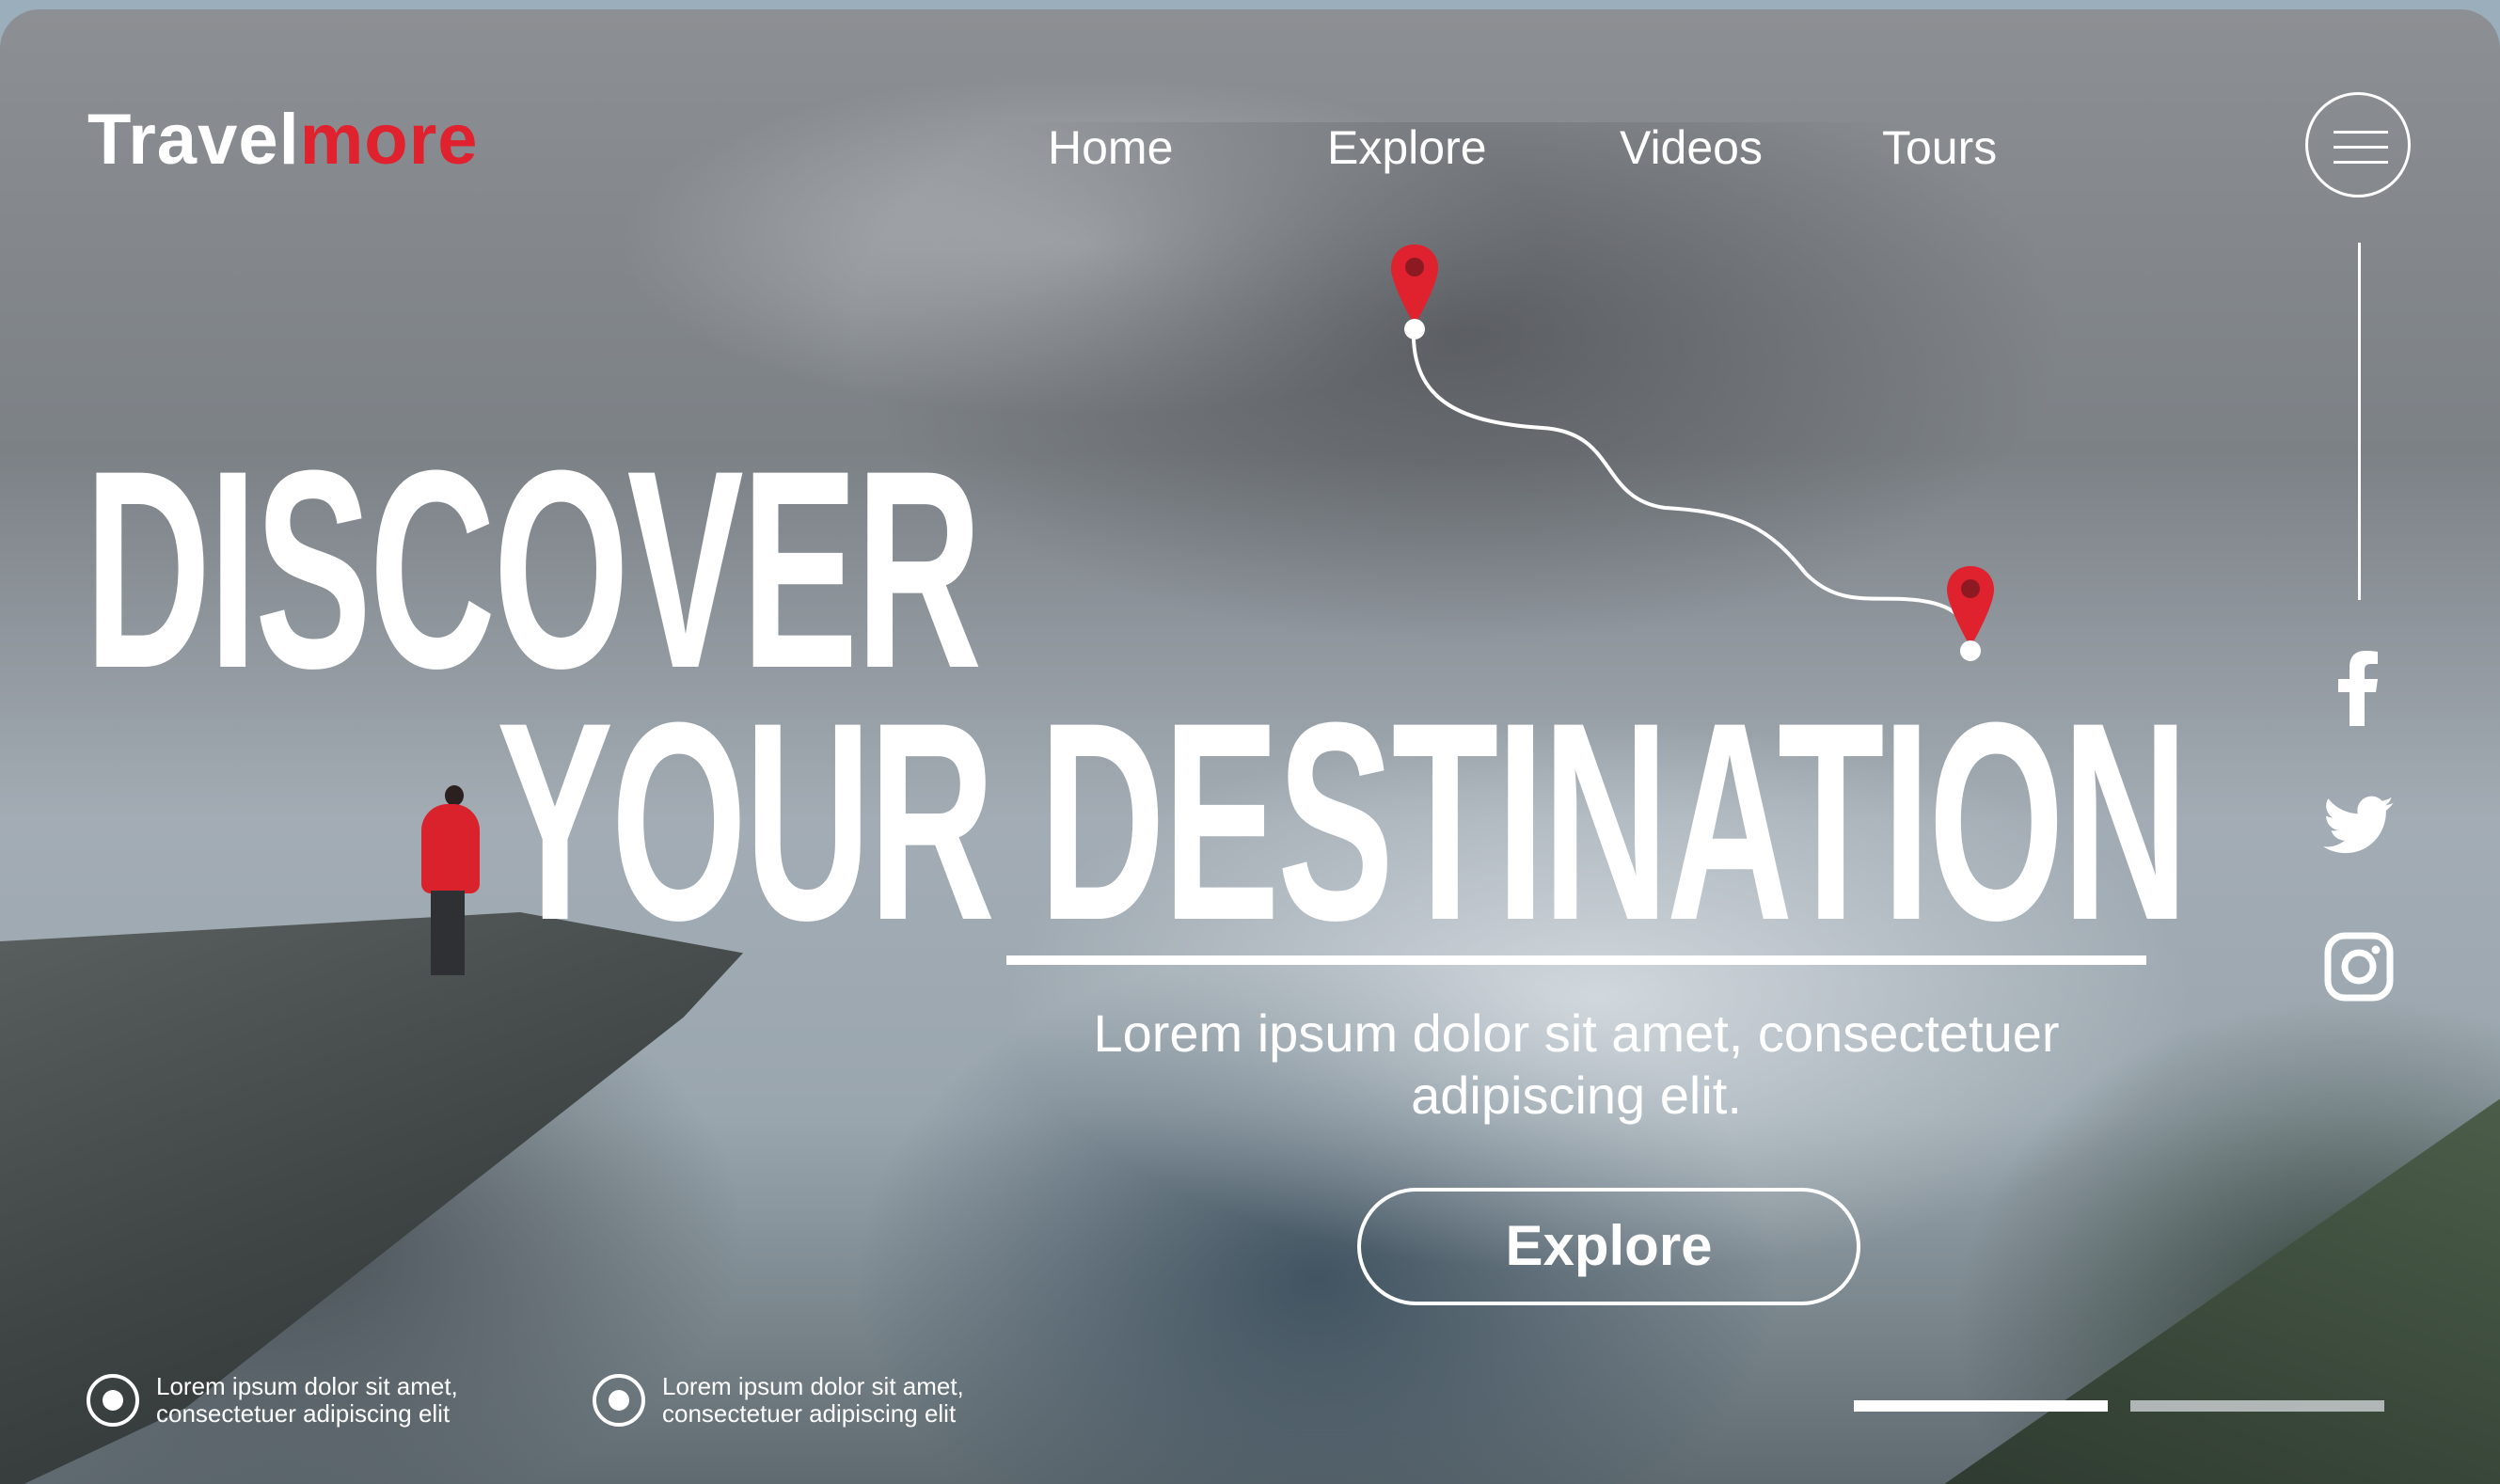  What do you see at coordinates (2257, 1406) in the screenshot?
I see `slide-indicator` at bounding box center [2257, 1406].